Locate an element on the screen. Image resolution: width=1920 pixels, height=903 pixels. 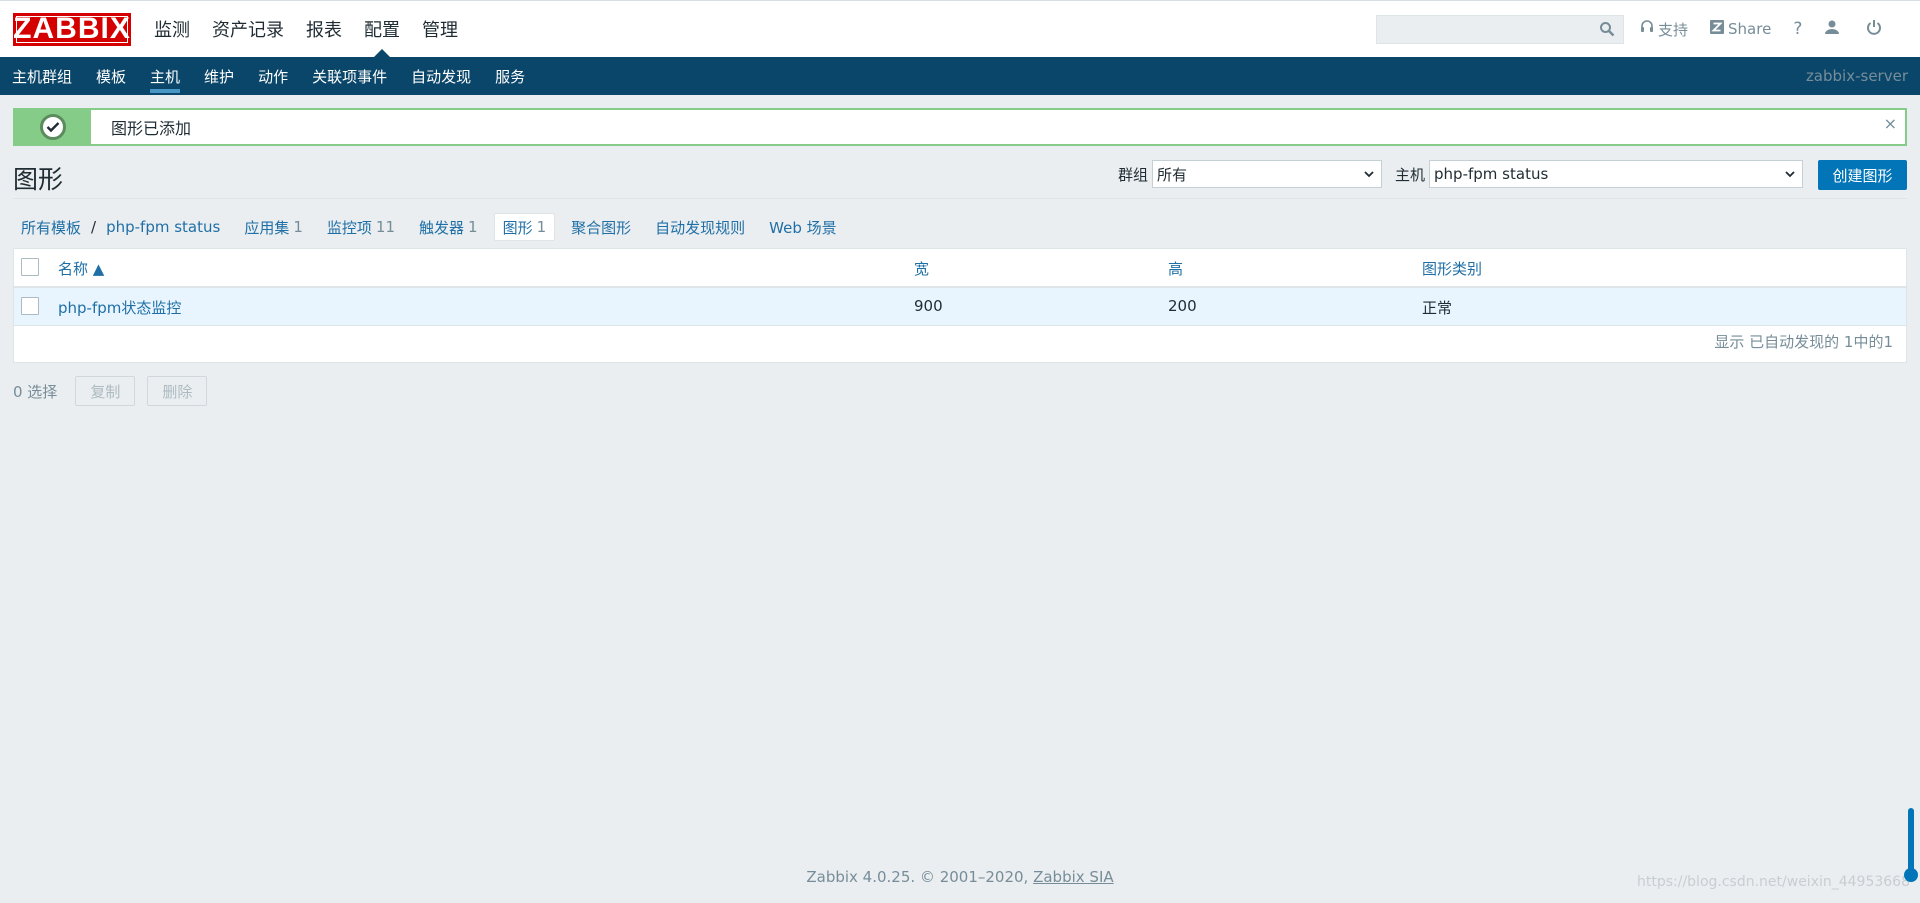
share-label: Share is located at coordinates (1750, 29).